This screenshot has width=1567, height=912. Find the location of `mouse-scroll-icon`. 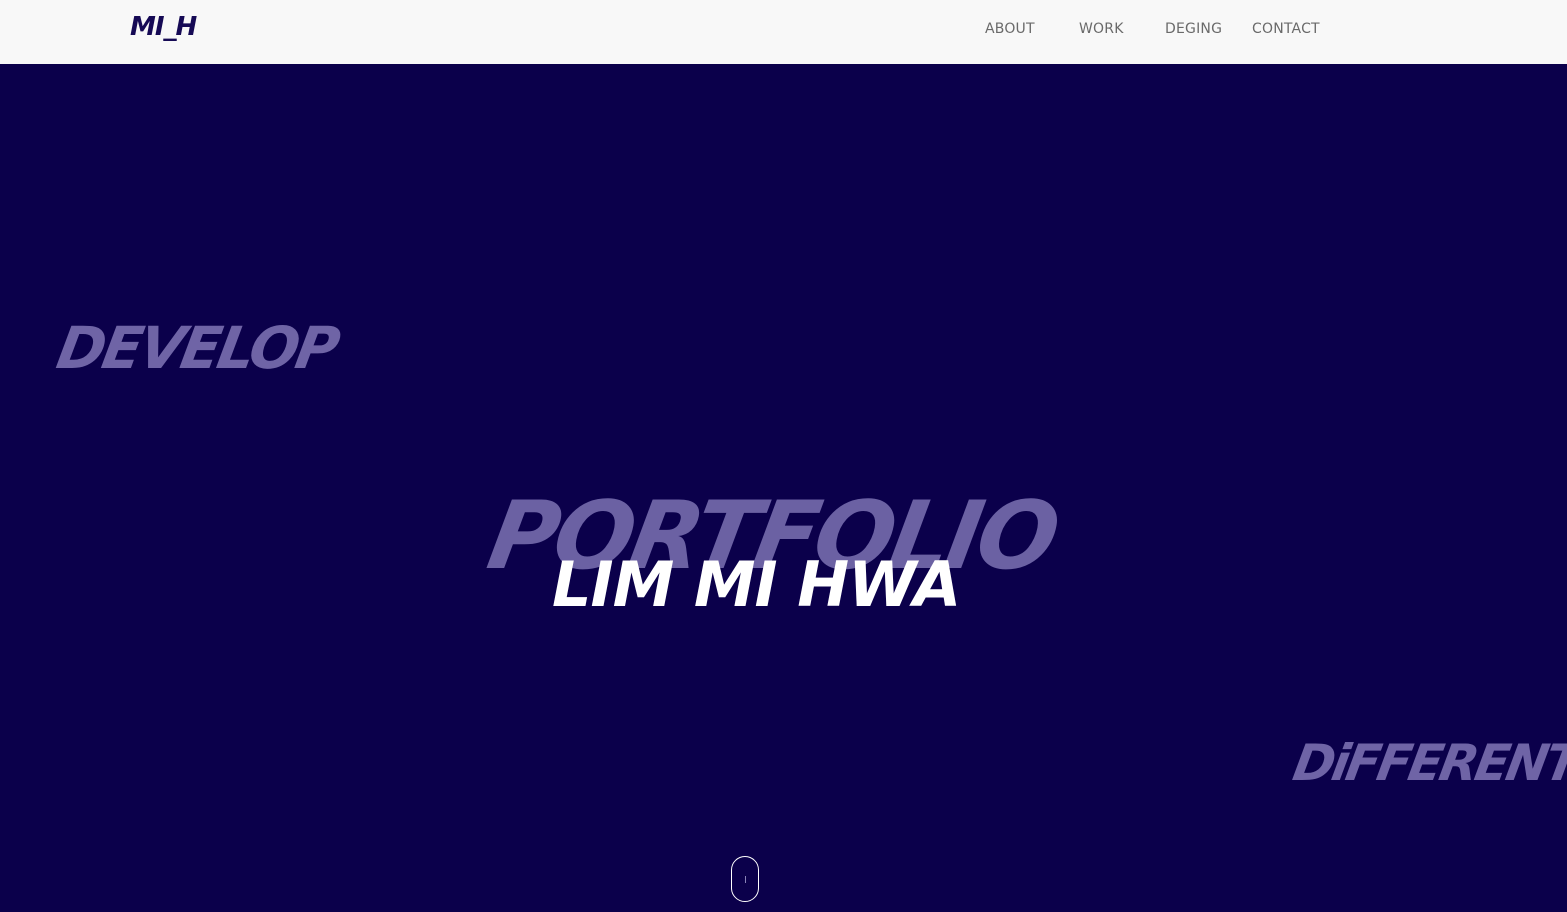

mouse-scroll-icon is located at coordinates (745, 879).